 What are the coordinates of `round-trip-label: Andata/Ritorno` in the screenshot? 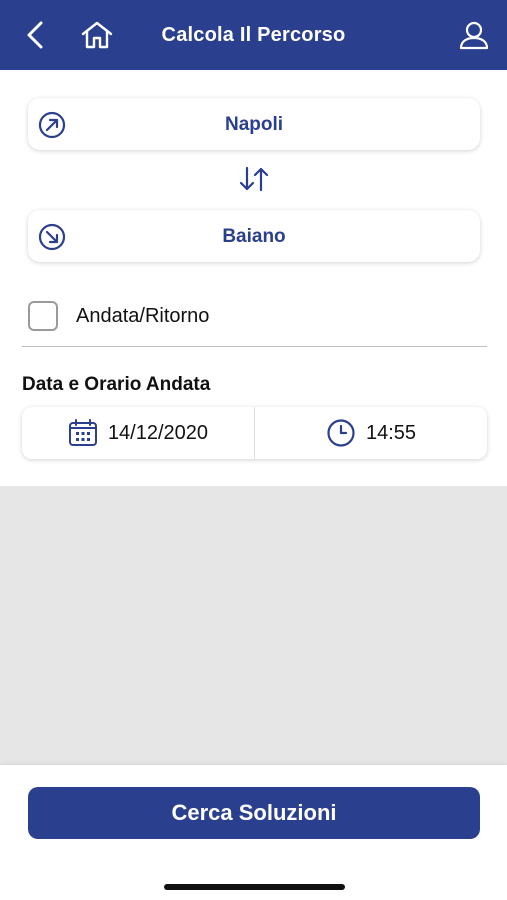 It's located at (143, 315).